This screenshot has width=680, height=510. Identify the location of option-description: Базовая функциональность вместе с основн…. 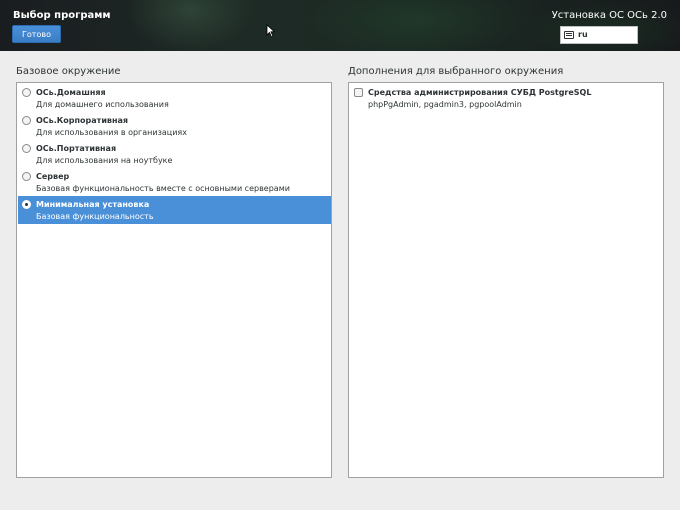
(163, 188).